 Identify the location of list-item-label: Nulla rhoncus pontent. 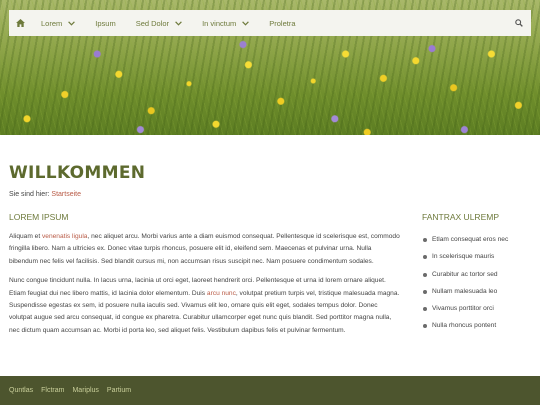
(464, 326).